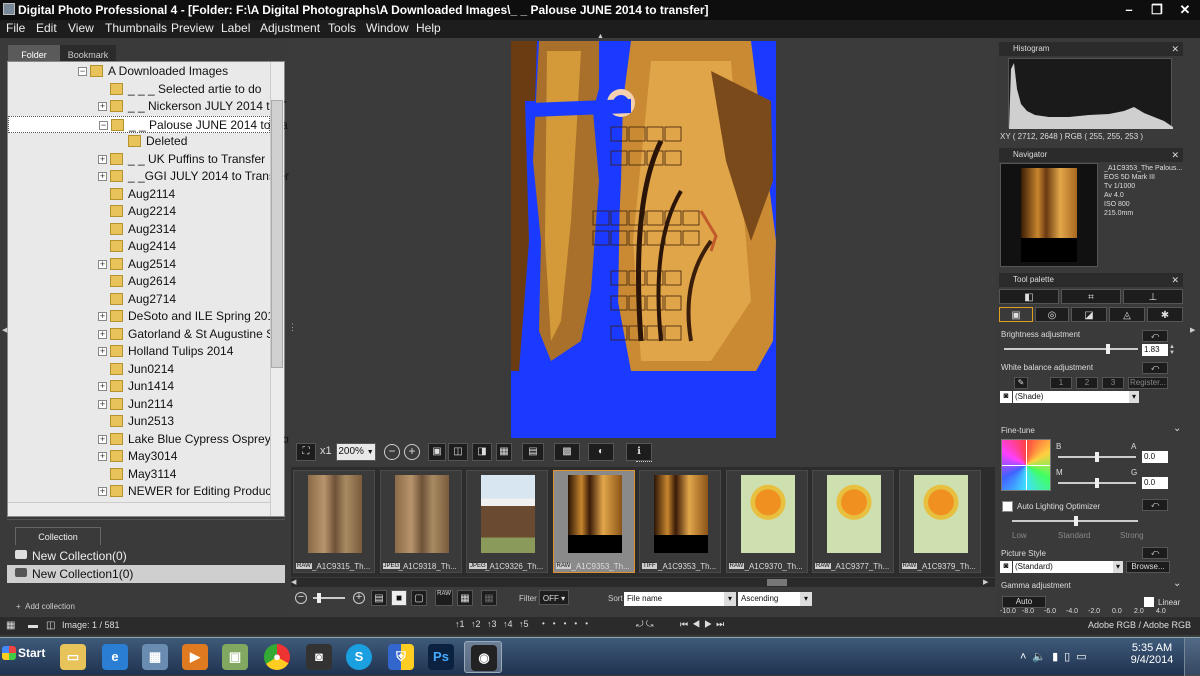 The image size is (1200, 676). I want to click on tree-horizontal-scrollbar, so click(139, 509).